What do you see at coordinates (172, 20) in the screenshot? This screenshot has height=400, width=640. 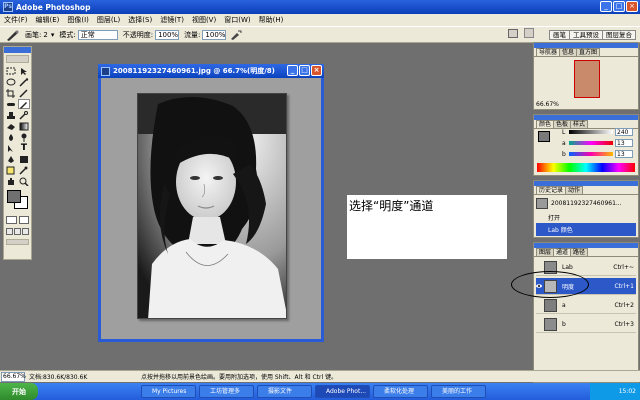 I see `menu-filter: 滤镜(T)` at bounding box center [172, 20].